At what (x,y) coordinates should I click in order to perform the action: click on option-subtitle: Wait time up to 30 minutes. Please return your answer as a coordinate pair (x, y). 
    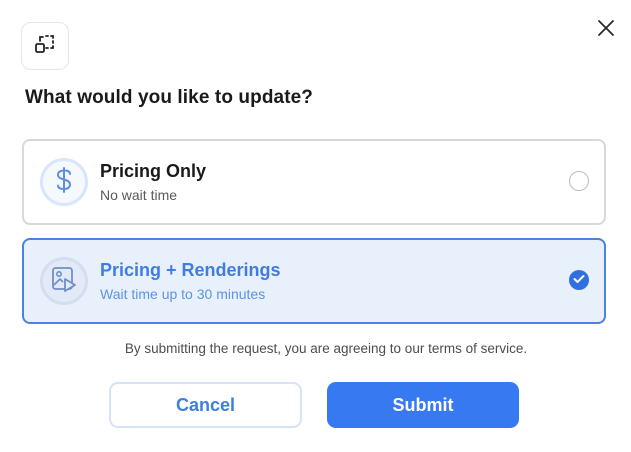
    Looking at the image, I should click on (183, 294).